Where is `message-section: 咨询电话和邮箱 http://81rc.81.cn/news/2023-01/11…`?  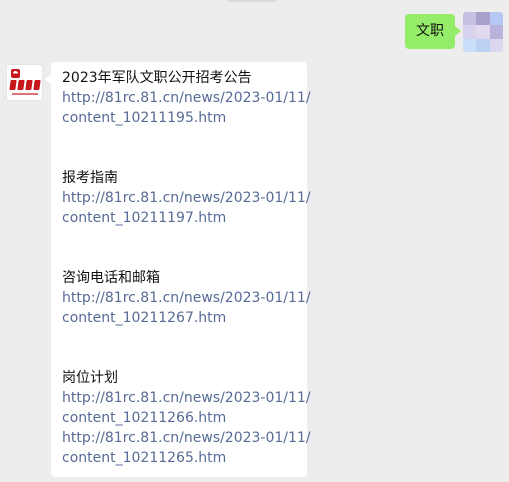 message-section: 咨询电话和邮箱 http://81rc.81.cn/news/2023-01/11… is located at coordinates (186, 298).